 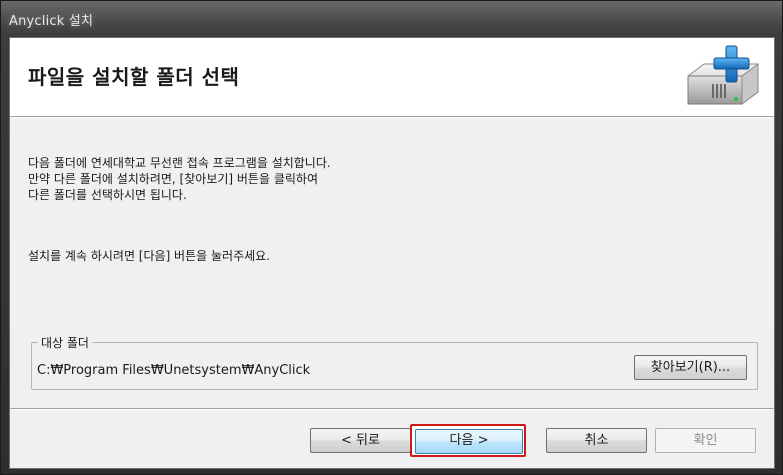 I want to click on description-line-1: 다음 폴더에 연세대학교 무선랜 접속 프로그램을 설치합니다., so click(x=179, y=163).